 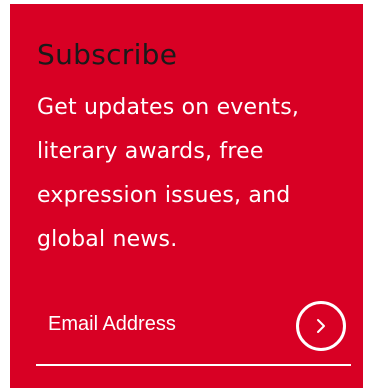 I want to click on subscribe-title: Subscribe, so click(x=107, y=54).